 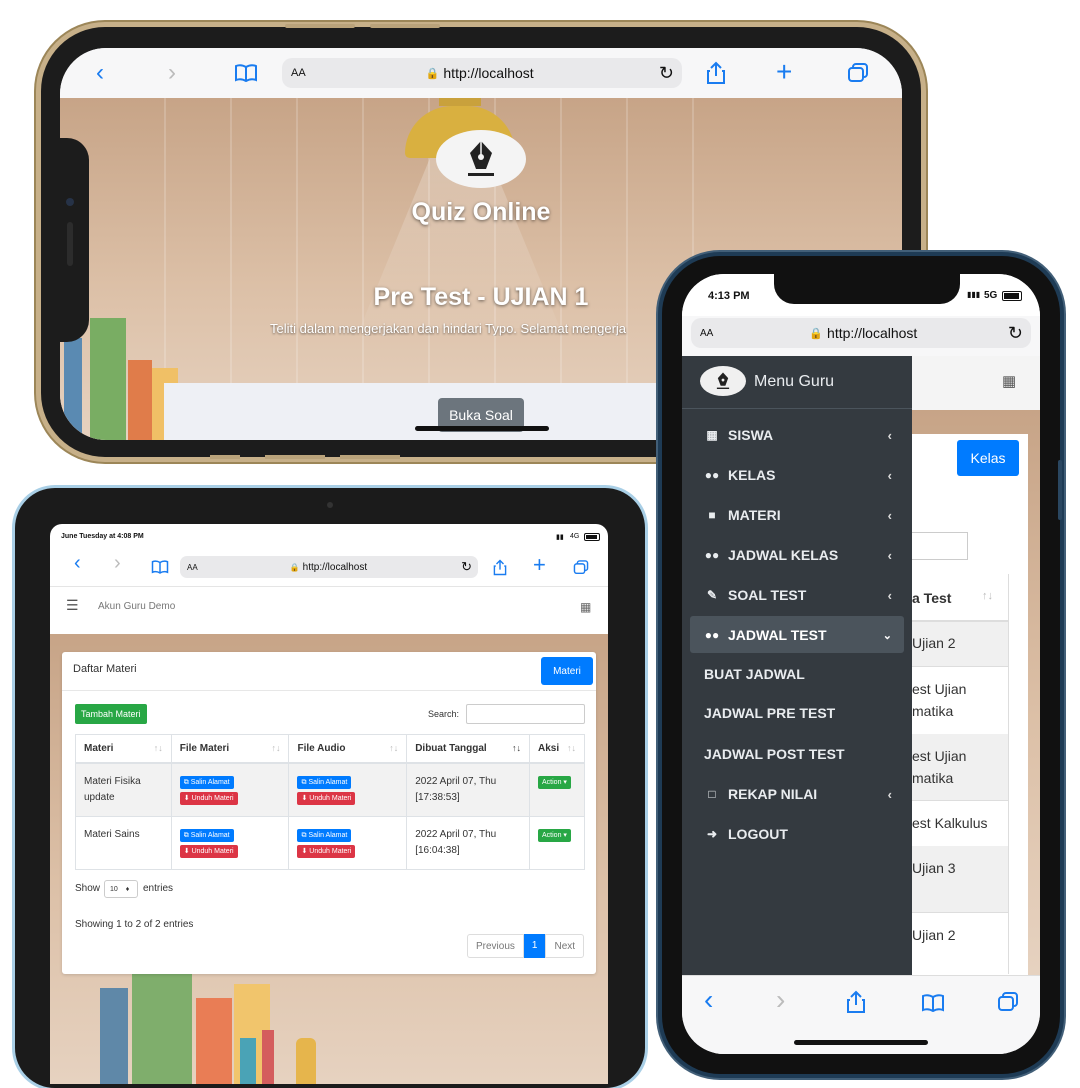 I want to click on materi-button: Materi, so click(x=567, y=671).